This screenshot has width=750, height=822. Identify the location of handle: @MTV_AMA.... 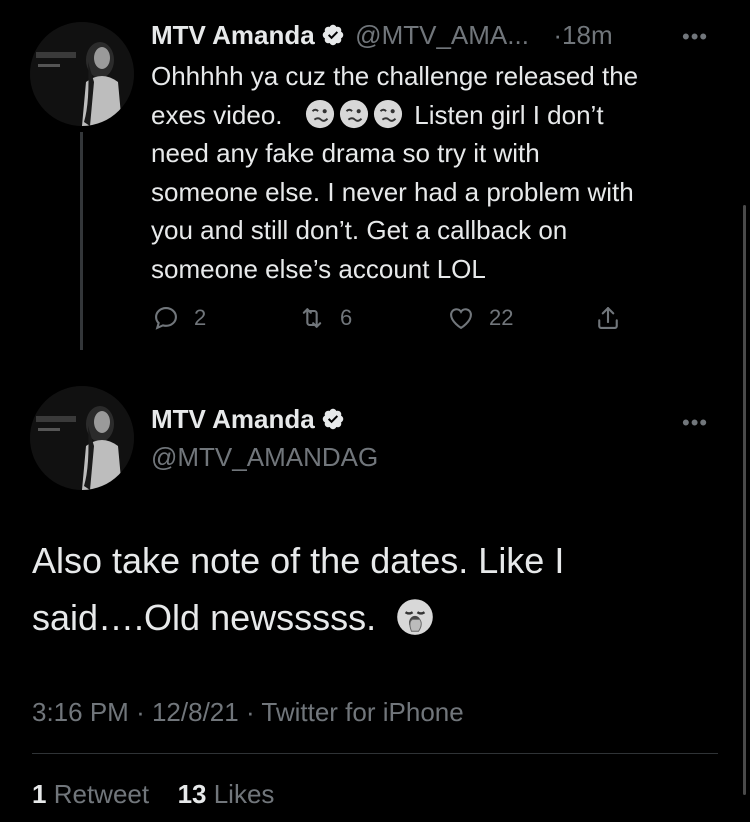
(442, 35).